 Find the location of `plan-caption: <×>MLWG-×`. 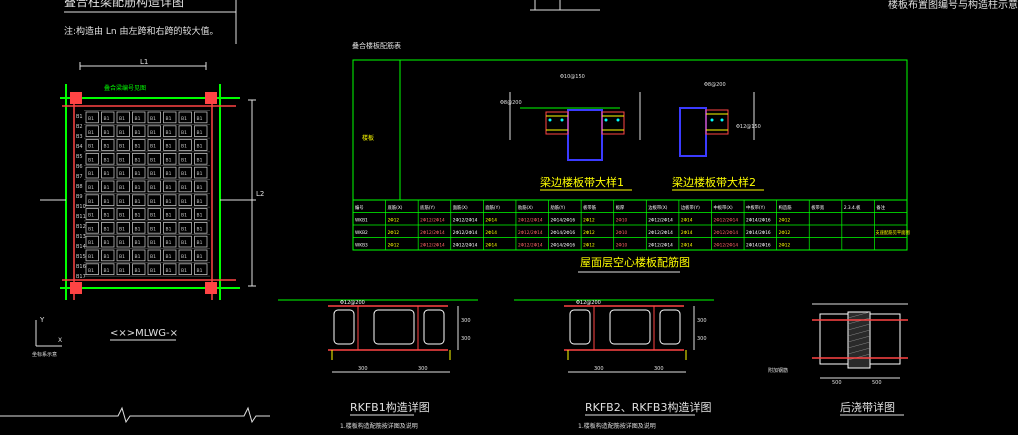

plan-caption: <×>MLWG-× is located at coordinates (144, 333).